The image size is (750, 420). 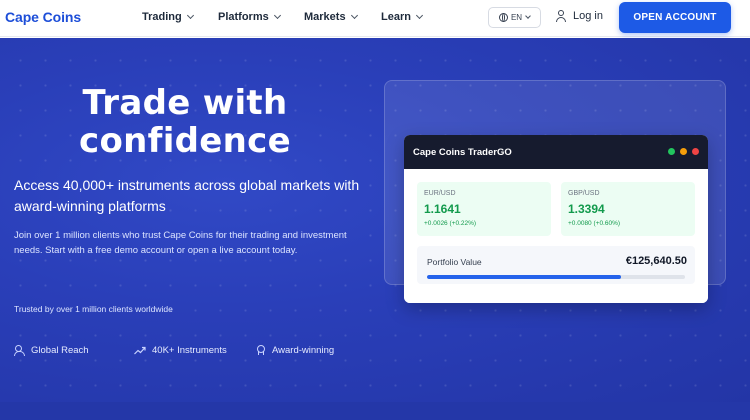 I want to click on feature-award-winning: Award-winning, so click(x=294, y=350).